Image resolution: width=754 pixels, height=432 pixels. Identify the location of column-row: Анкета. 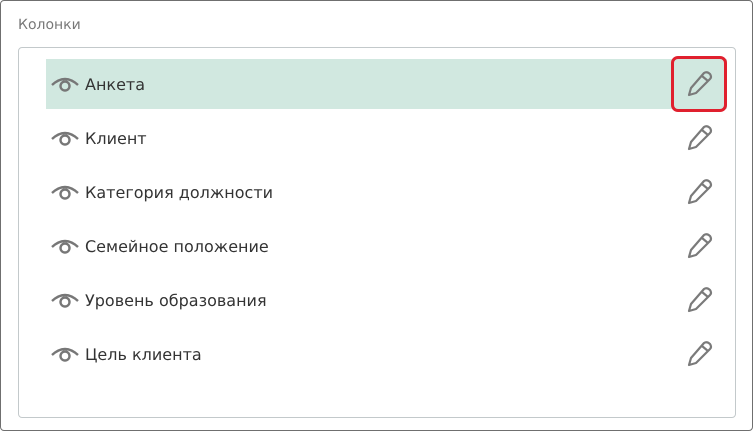
(386, 84).